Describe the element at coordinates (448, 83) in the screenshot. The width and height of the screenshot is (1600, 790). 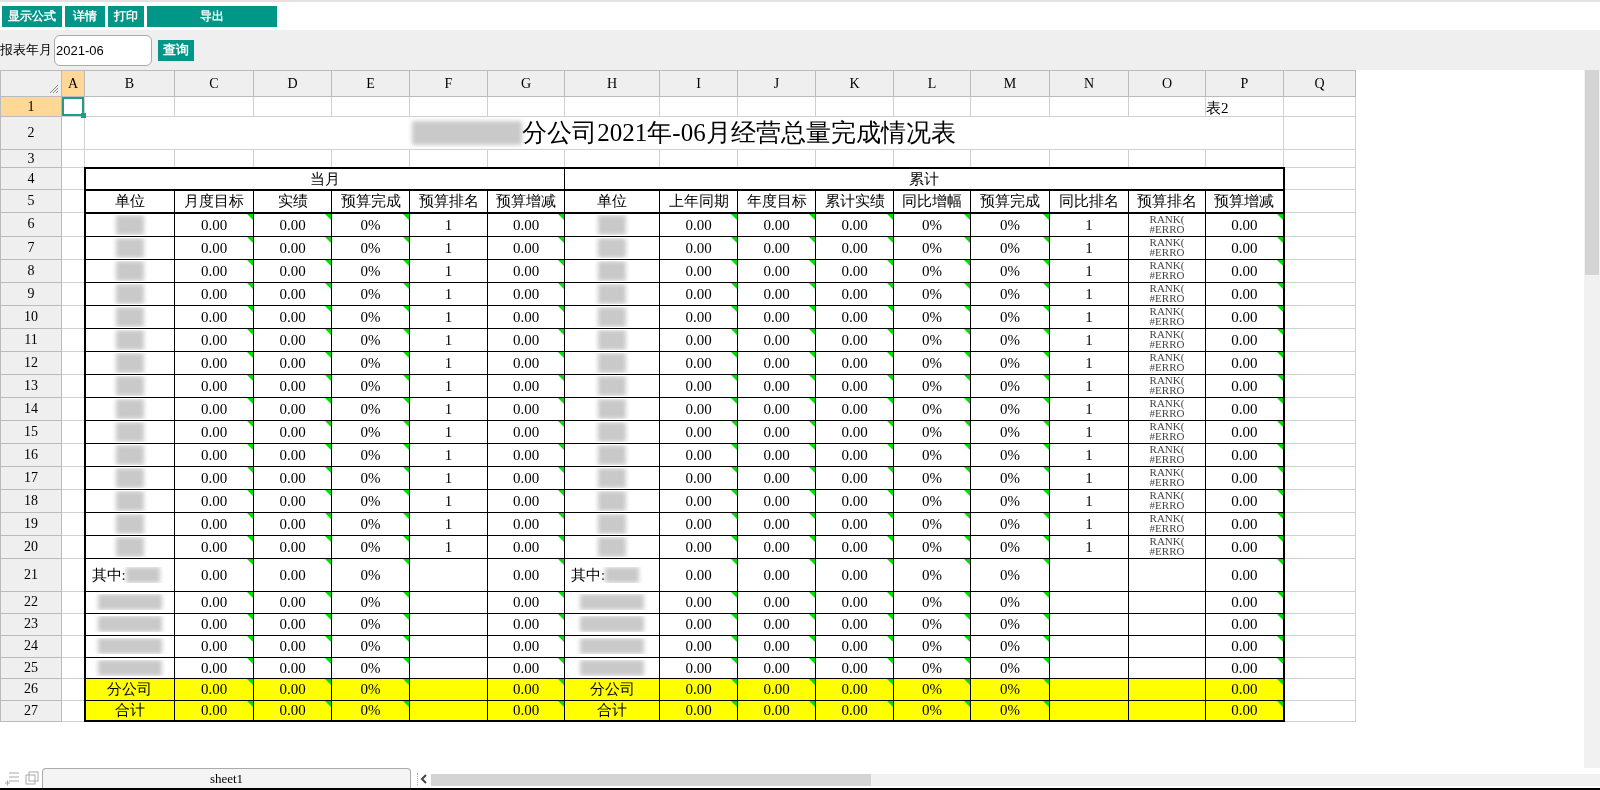
I see `column-header: F` at that location.